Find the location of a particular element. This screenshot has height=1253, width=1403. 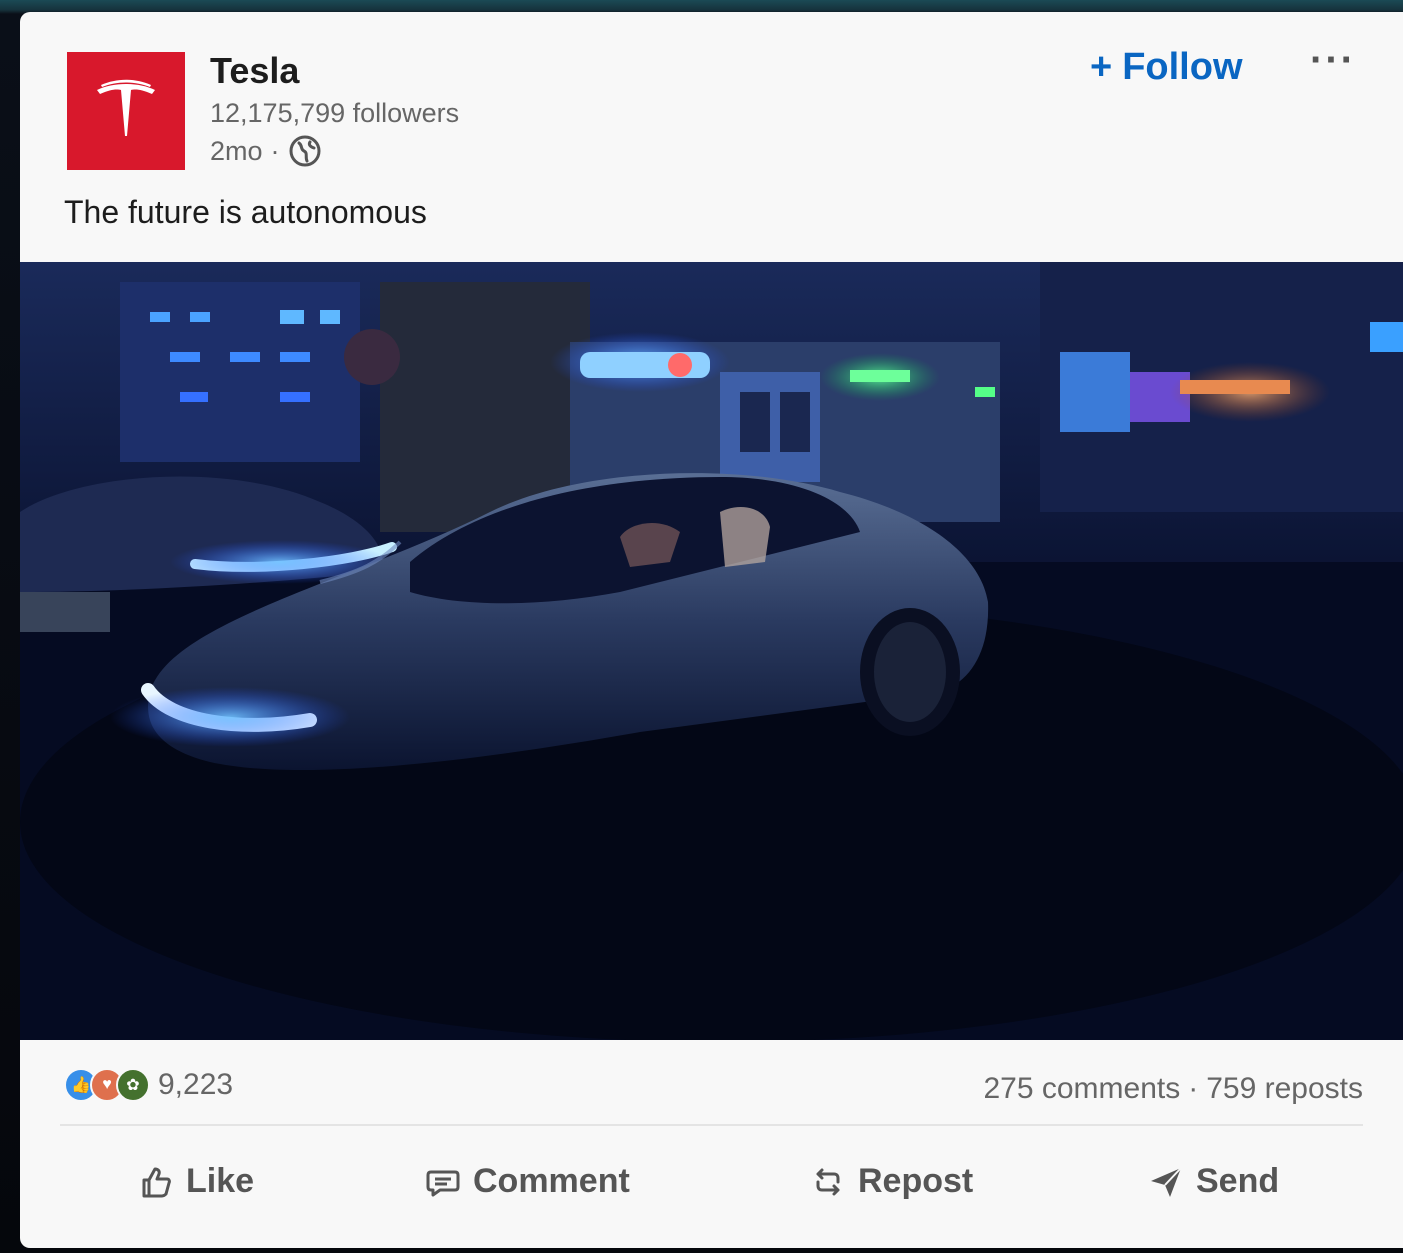

comment-button: Comment is located at coordinates (527, 1181).